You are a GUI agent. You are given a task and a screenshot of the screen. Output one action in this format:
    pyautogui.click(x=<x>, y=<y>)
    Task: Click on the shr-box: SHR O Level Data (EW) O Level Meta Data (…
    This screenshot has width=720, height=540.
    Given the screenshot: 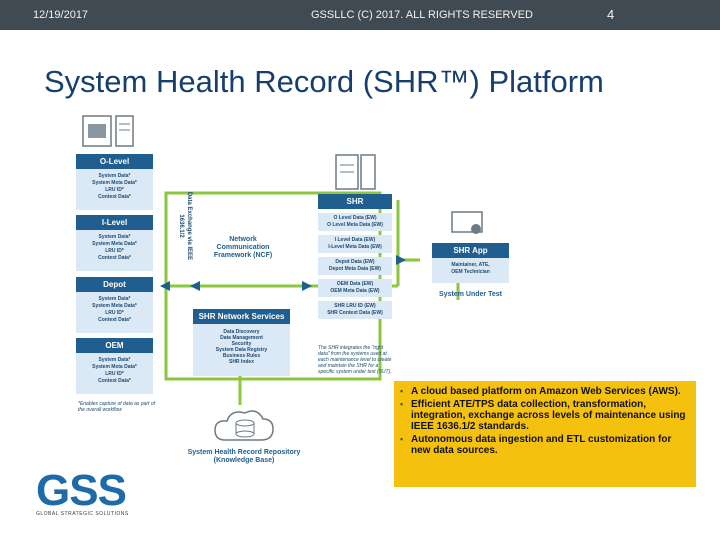 What is the action you would take?
    pyautogui.click(x=355, y=267)
    